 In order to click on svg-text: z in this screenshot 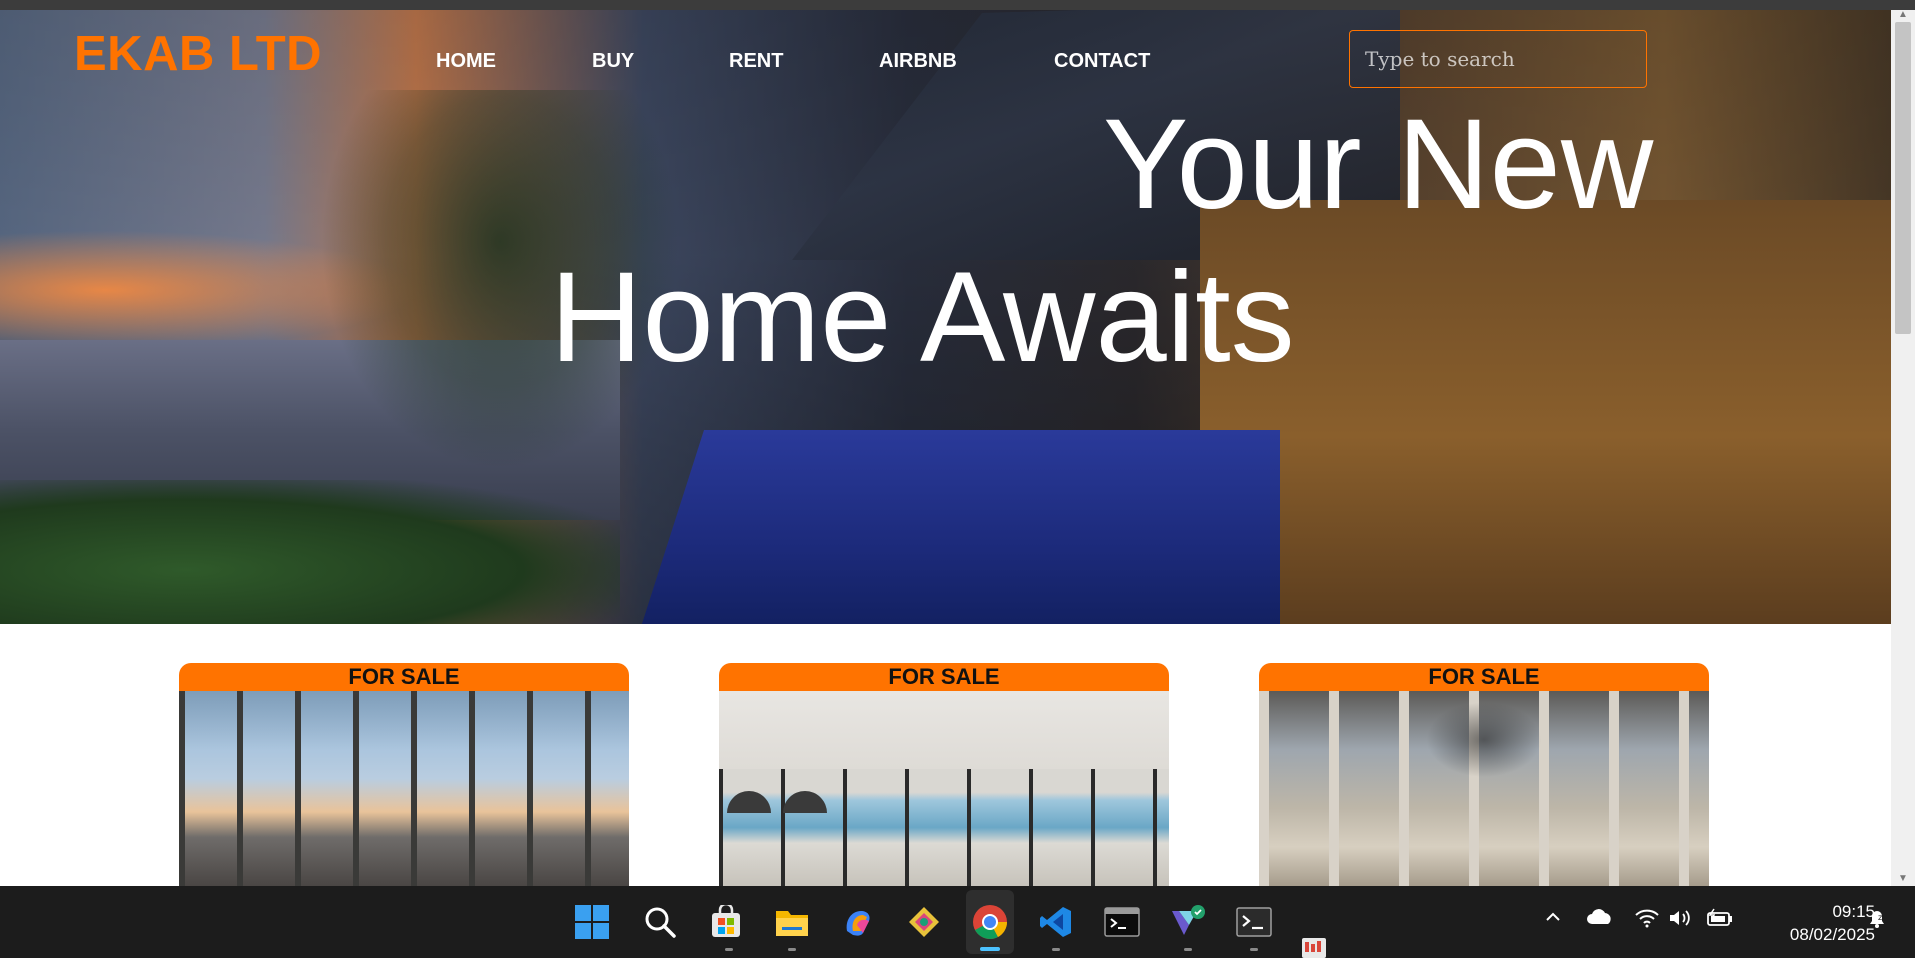, I will do `click(1880, 917)`.